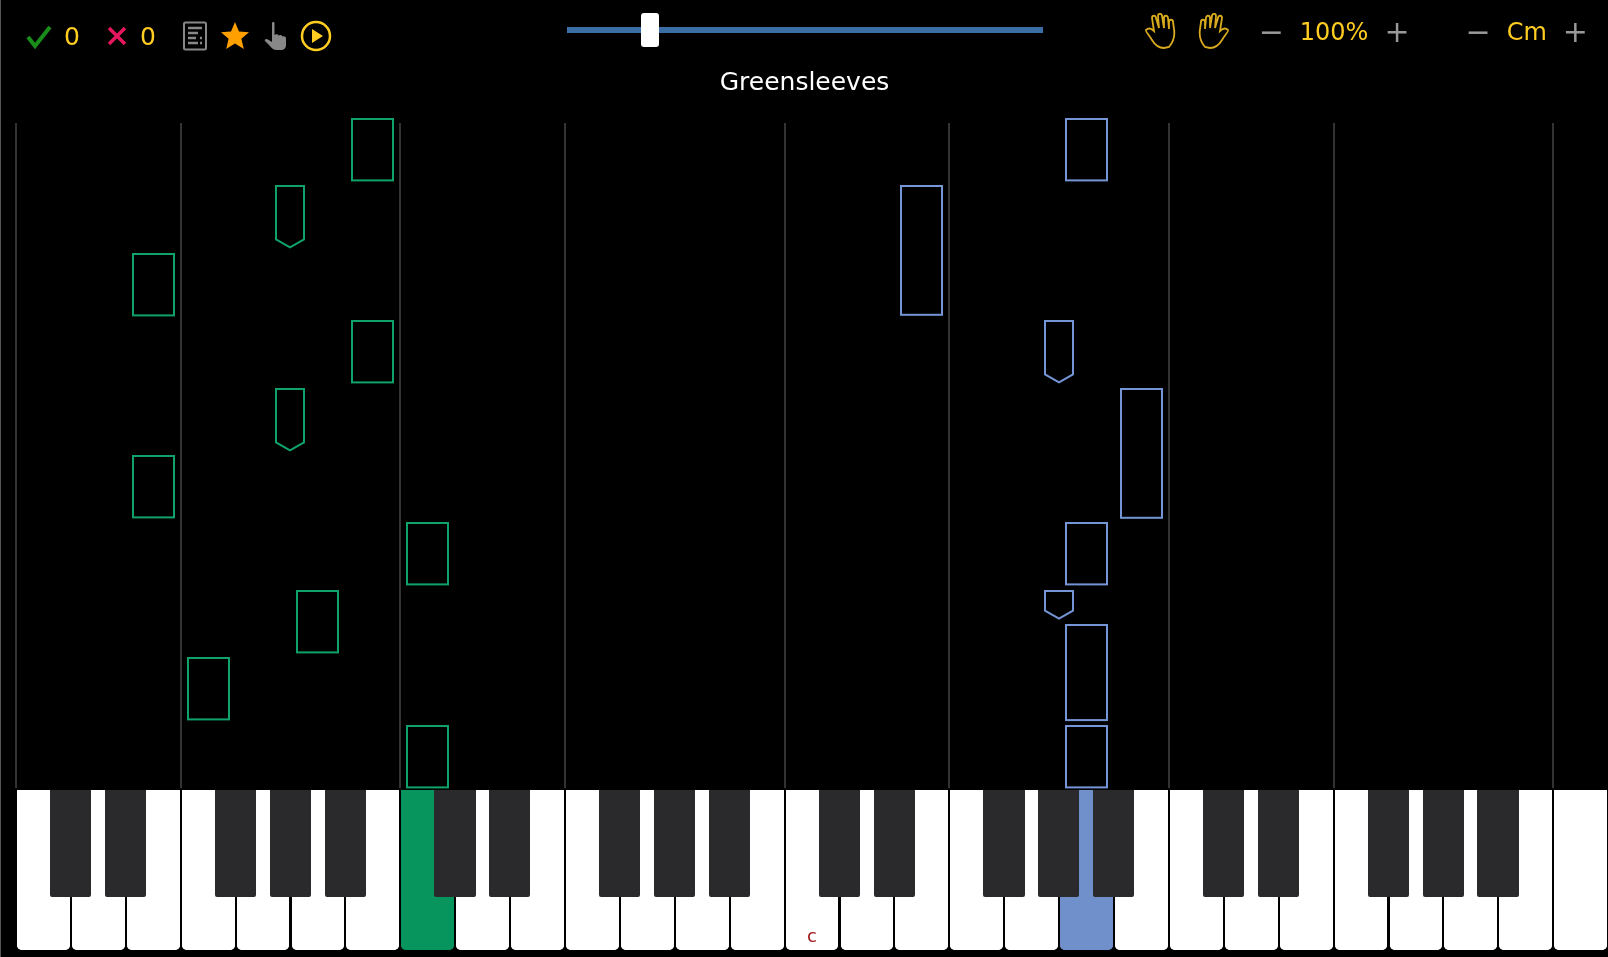  Describe the element at coordinates (194, 36) in the screenshot. I see `sheet-icon` at that location.